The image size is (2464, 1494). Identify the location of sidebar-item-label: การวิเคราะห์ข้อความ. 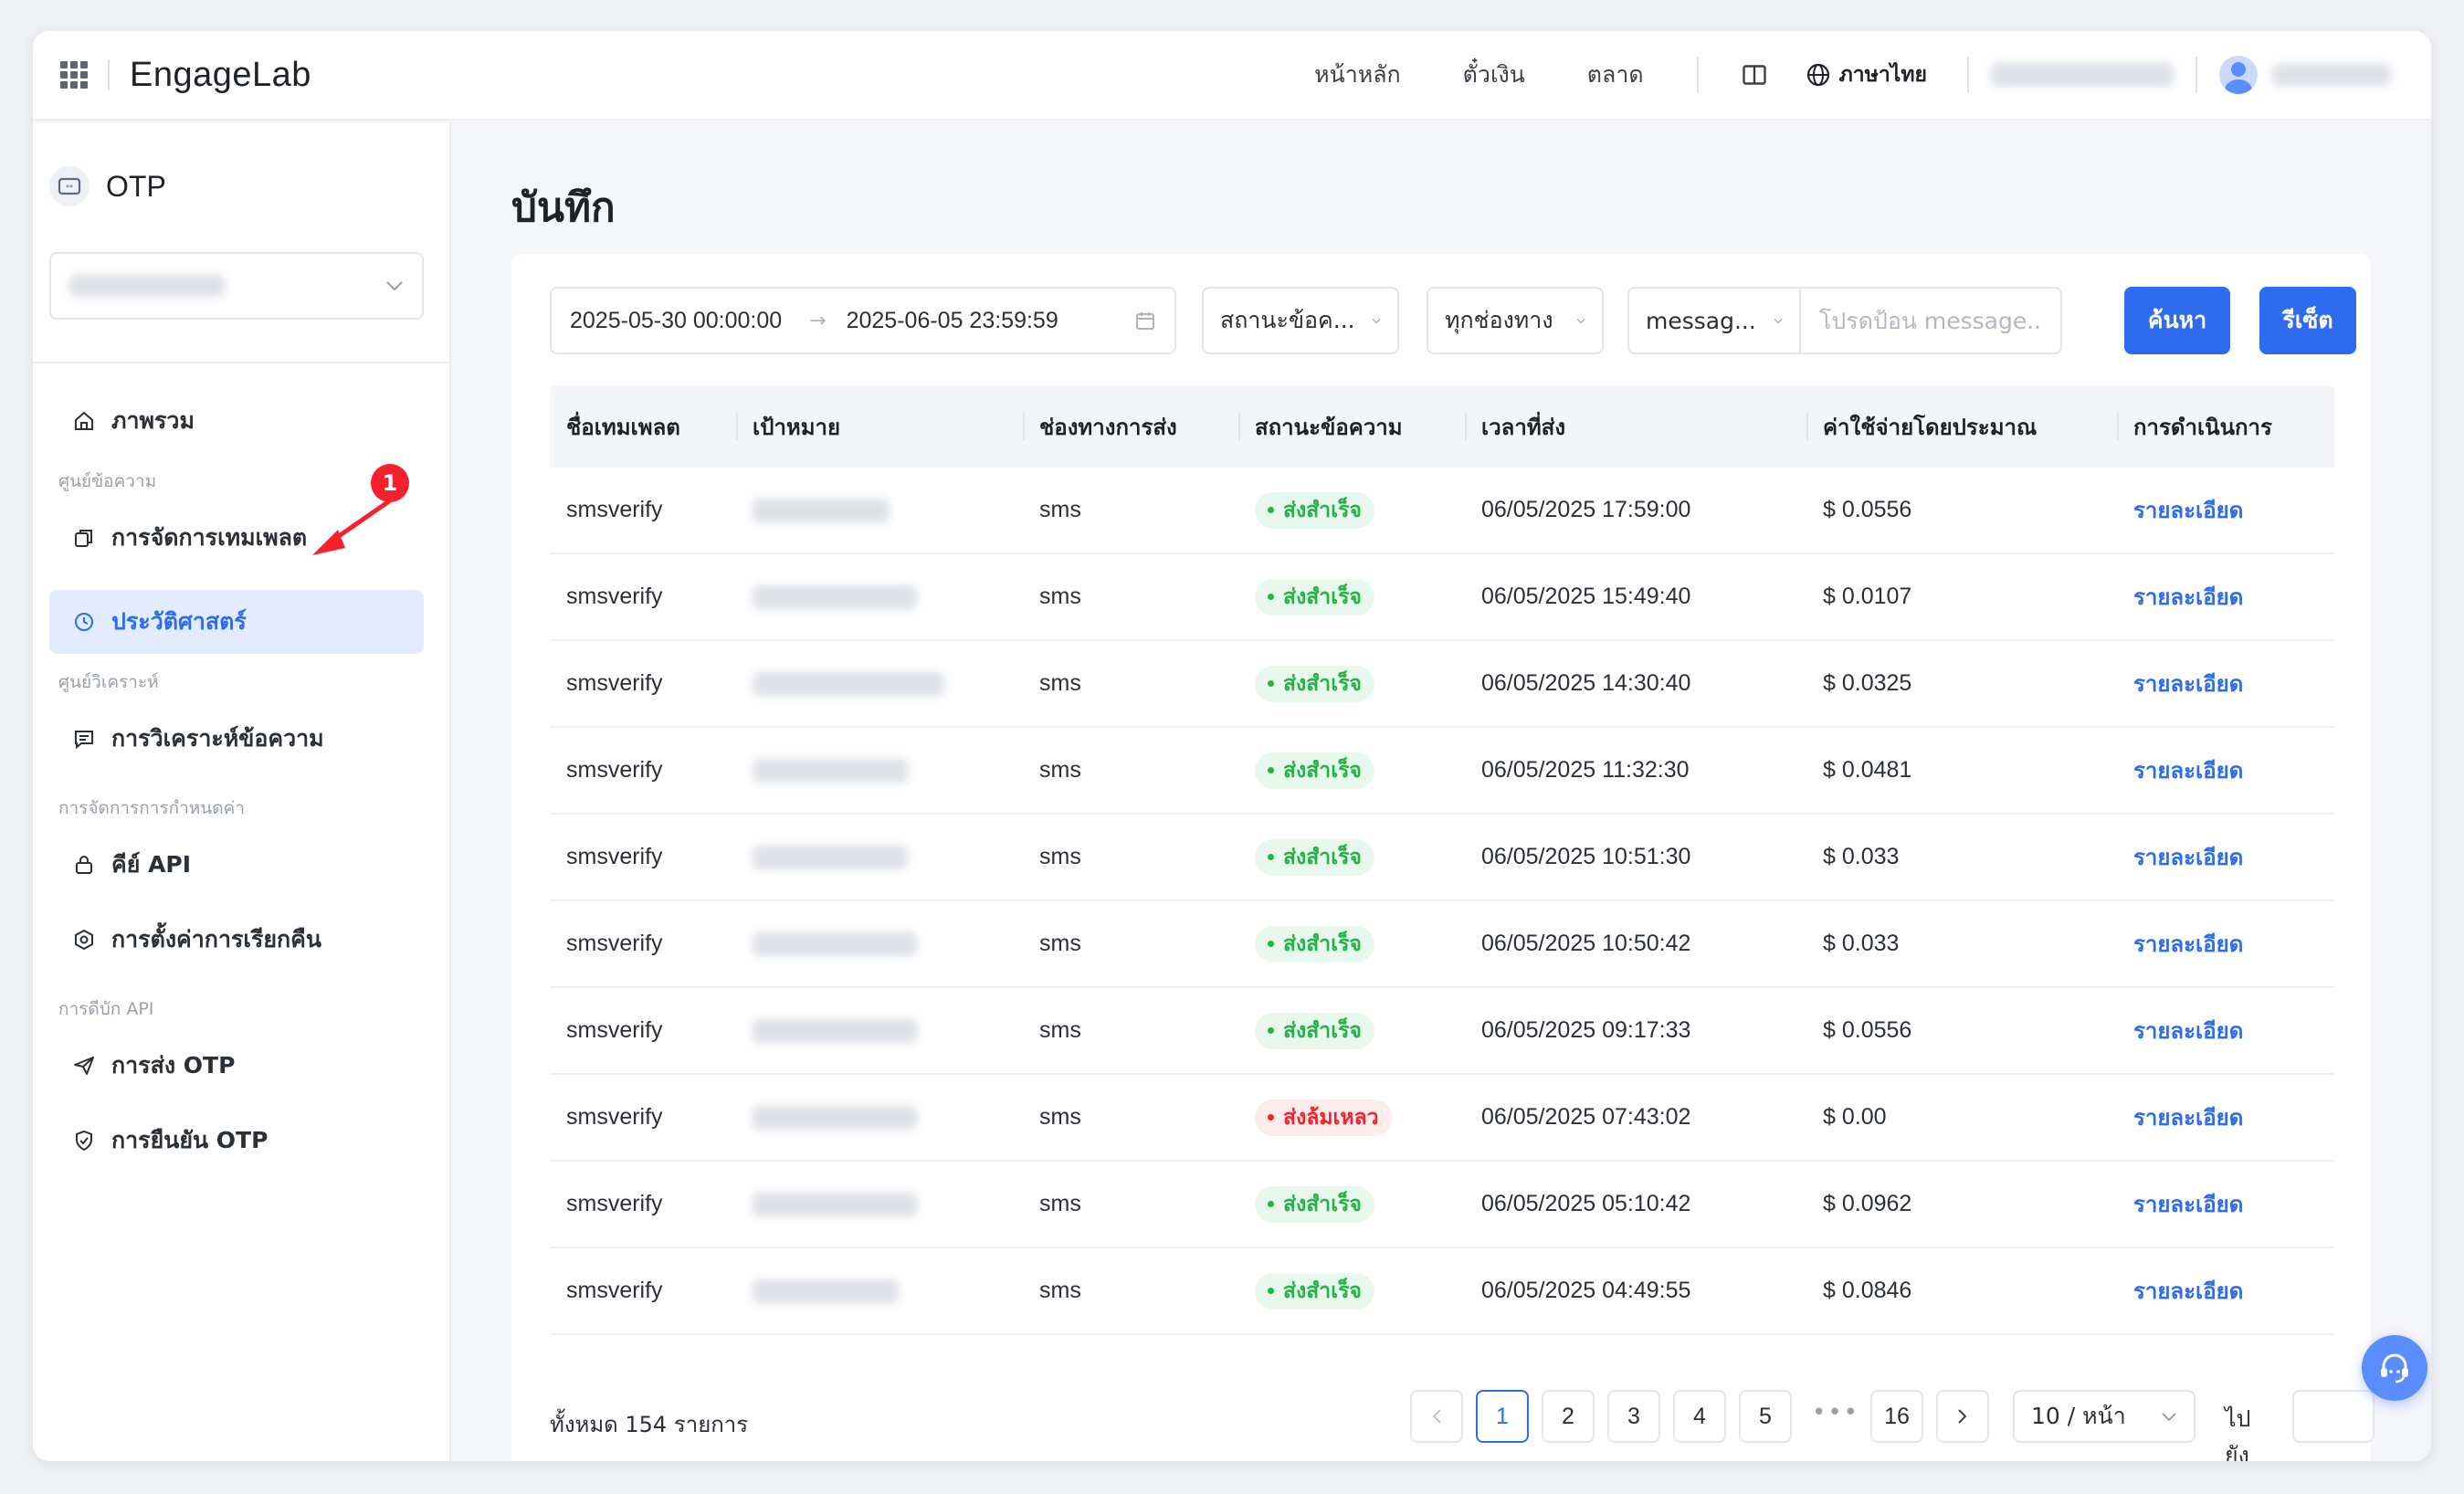
(218, 738).